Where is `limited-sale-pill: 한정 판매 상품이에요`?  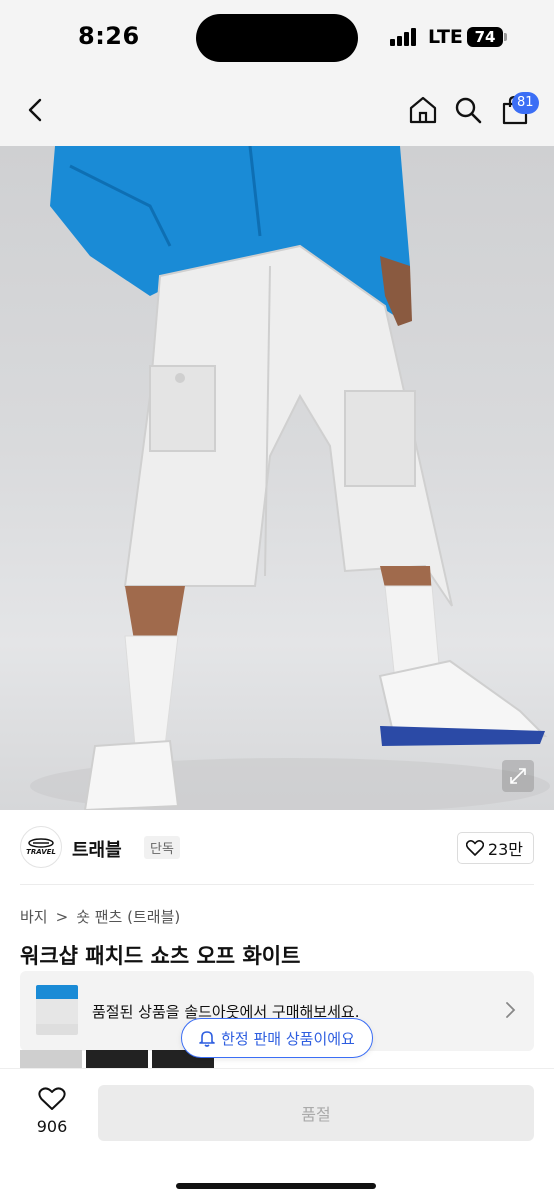
limited-sale-pill: 한정 판매 상품이에요 is located at coordinates (277, 1038).